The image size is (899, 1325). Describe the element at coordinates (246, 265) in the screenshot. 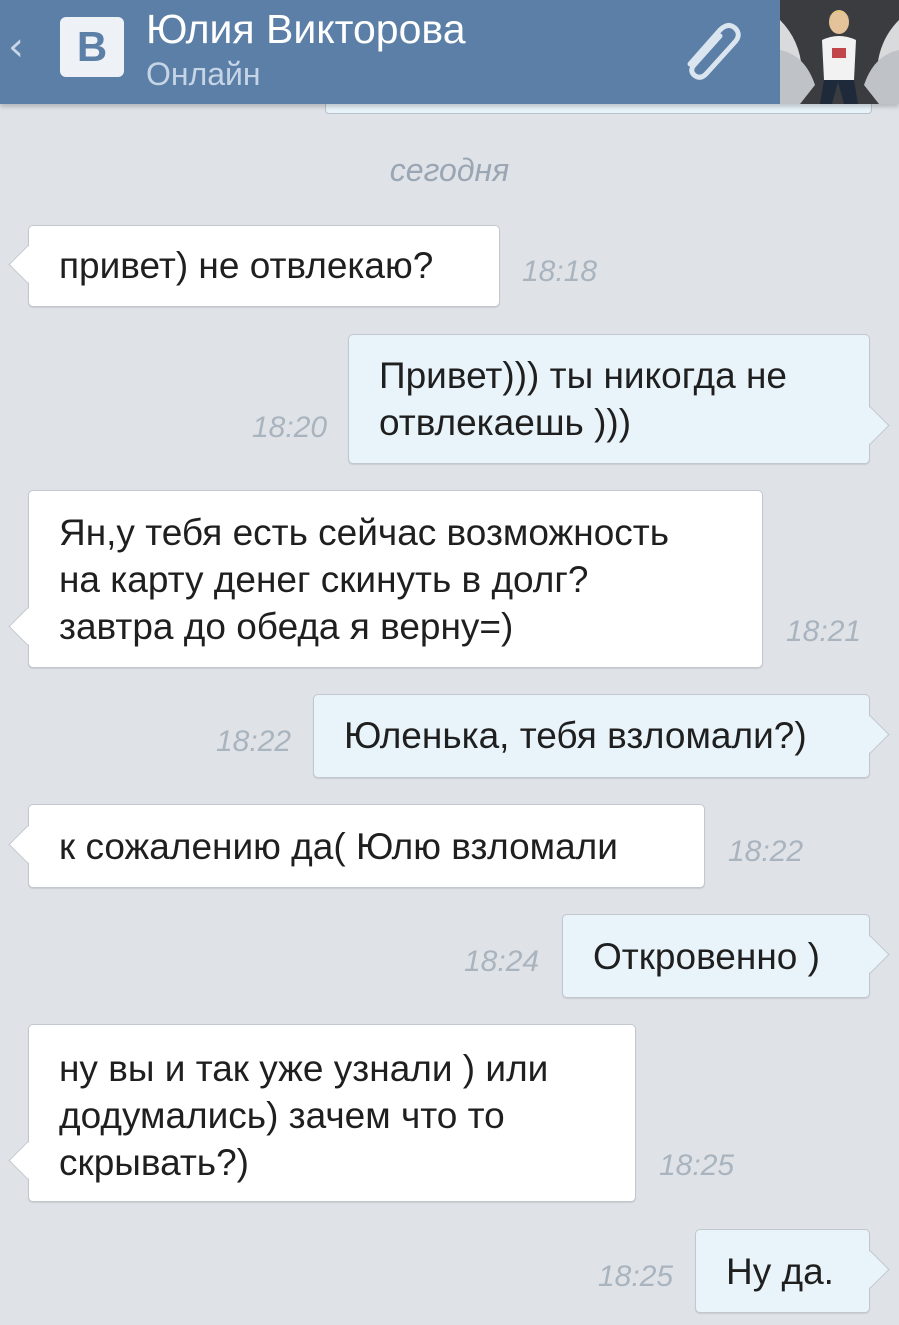

I see `message-text: привет) не отвлекаю?` at that location.